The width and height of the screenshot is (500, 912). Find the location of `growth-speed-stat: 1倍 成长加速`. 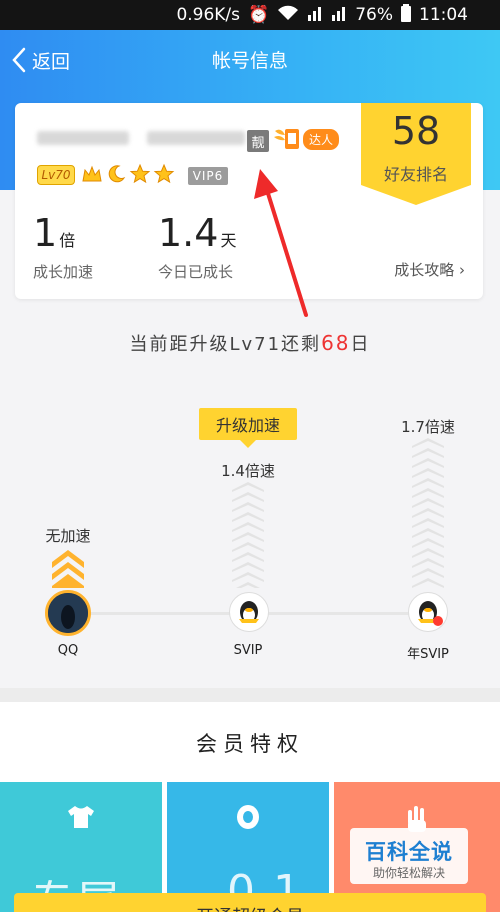

growth-speed-stat: 1倍 成长加速 is located at coordinates (63, 247).